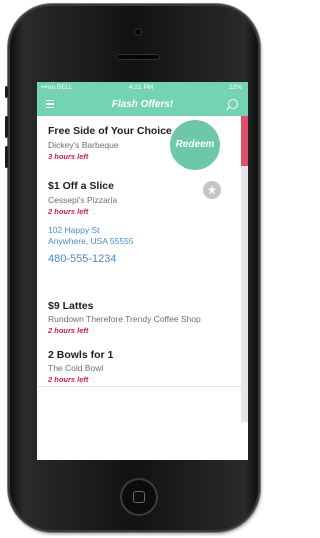 The height and width of the screenshot is (538, 320). Describe the element at coordinates (81, 186) in the screenshot. I see `offer-title: $1 Off a Slice` at that location.